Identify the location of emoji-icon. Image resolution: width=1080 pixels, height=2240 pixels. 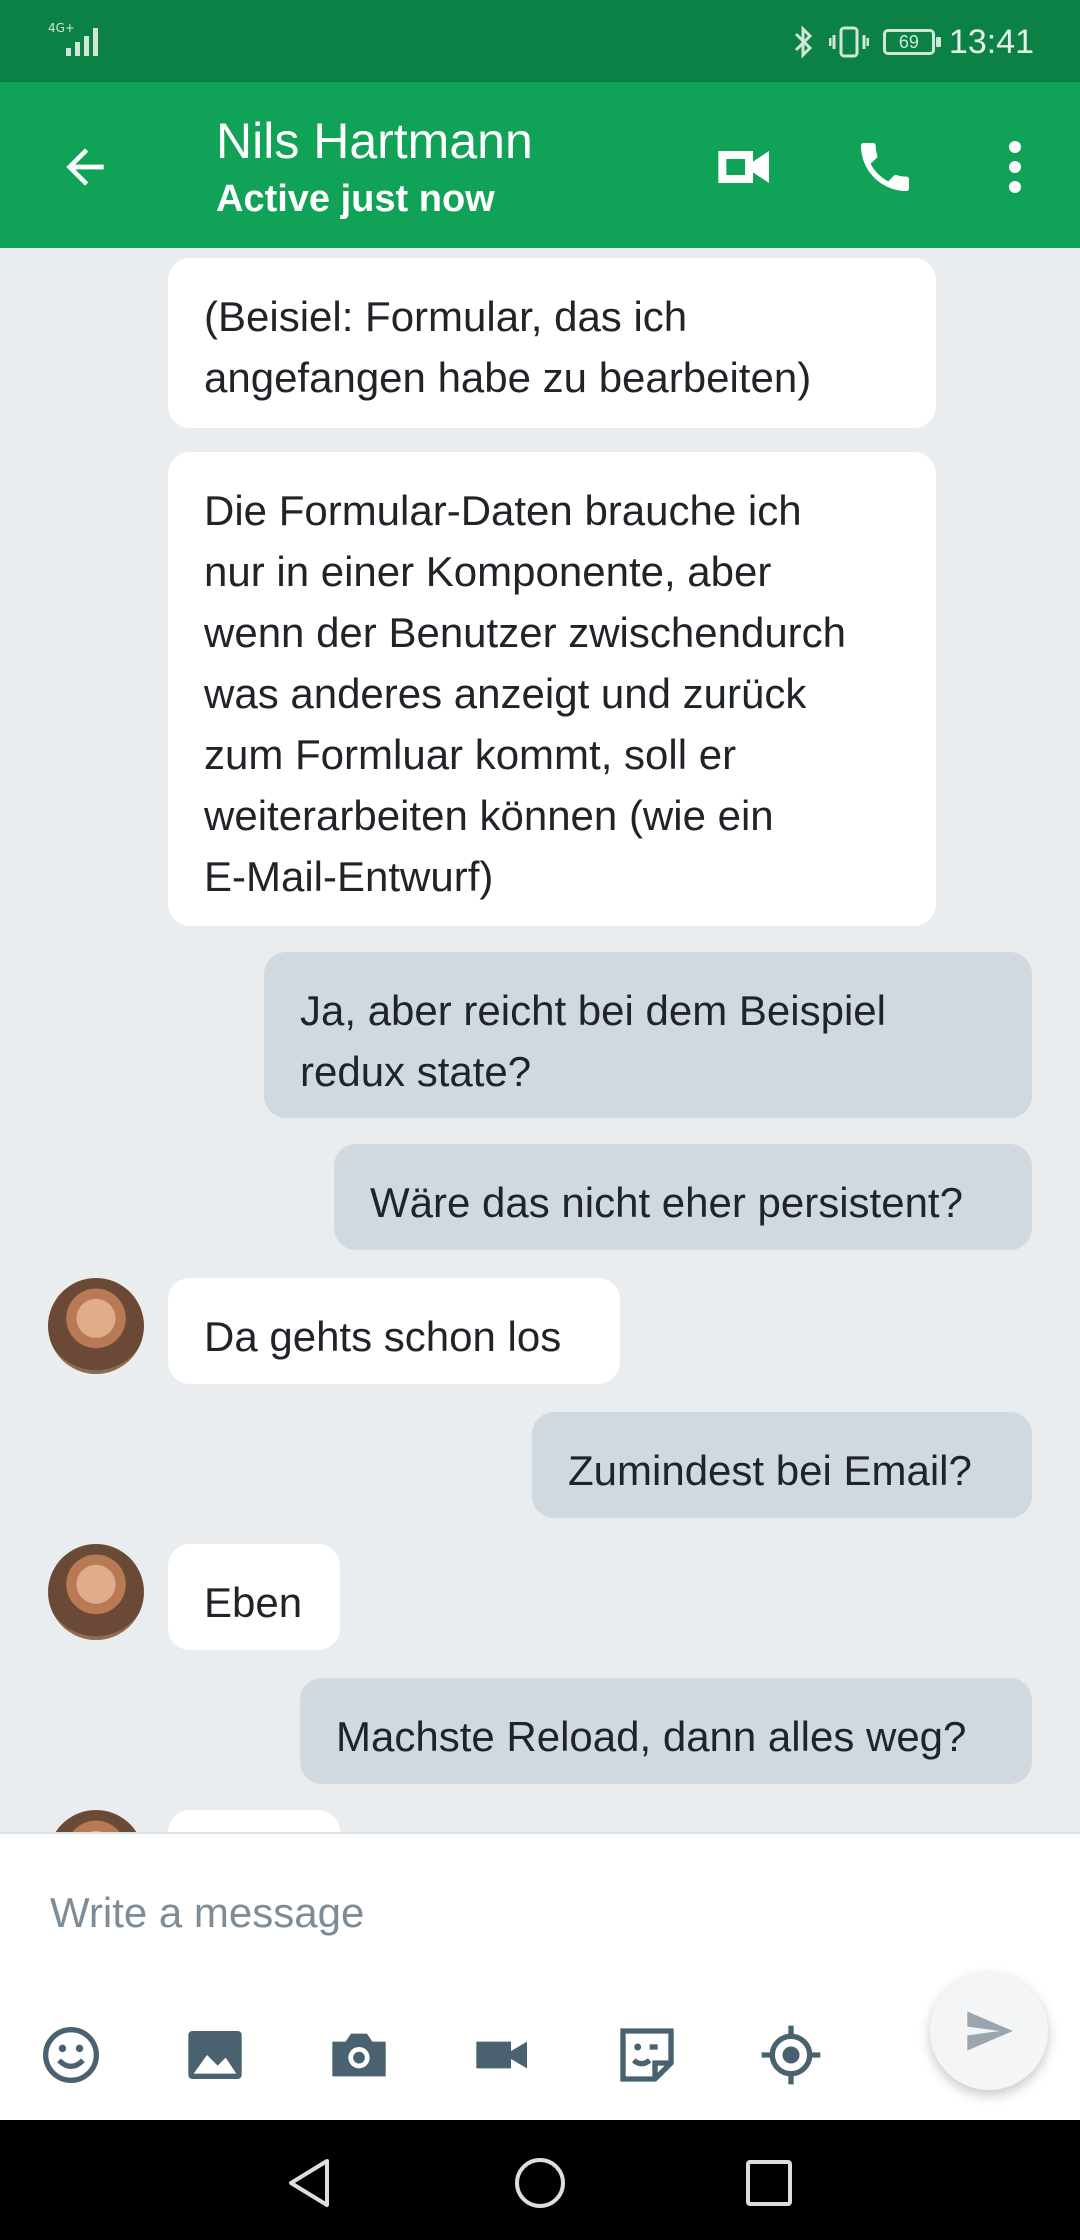
(71, 2055).